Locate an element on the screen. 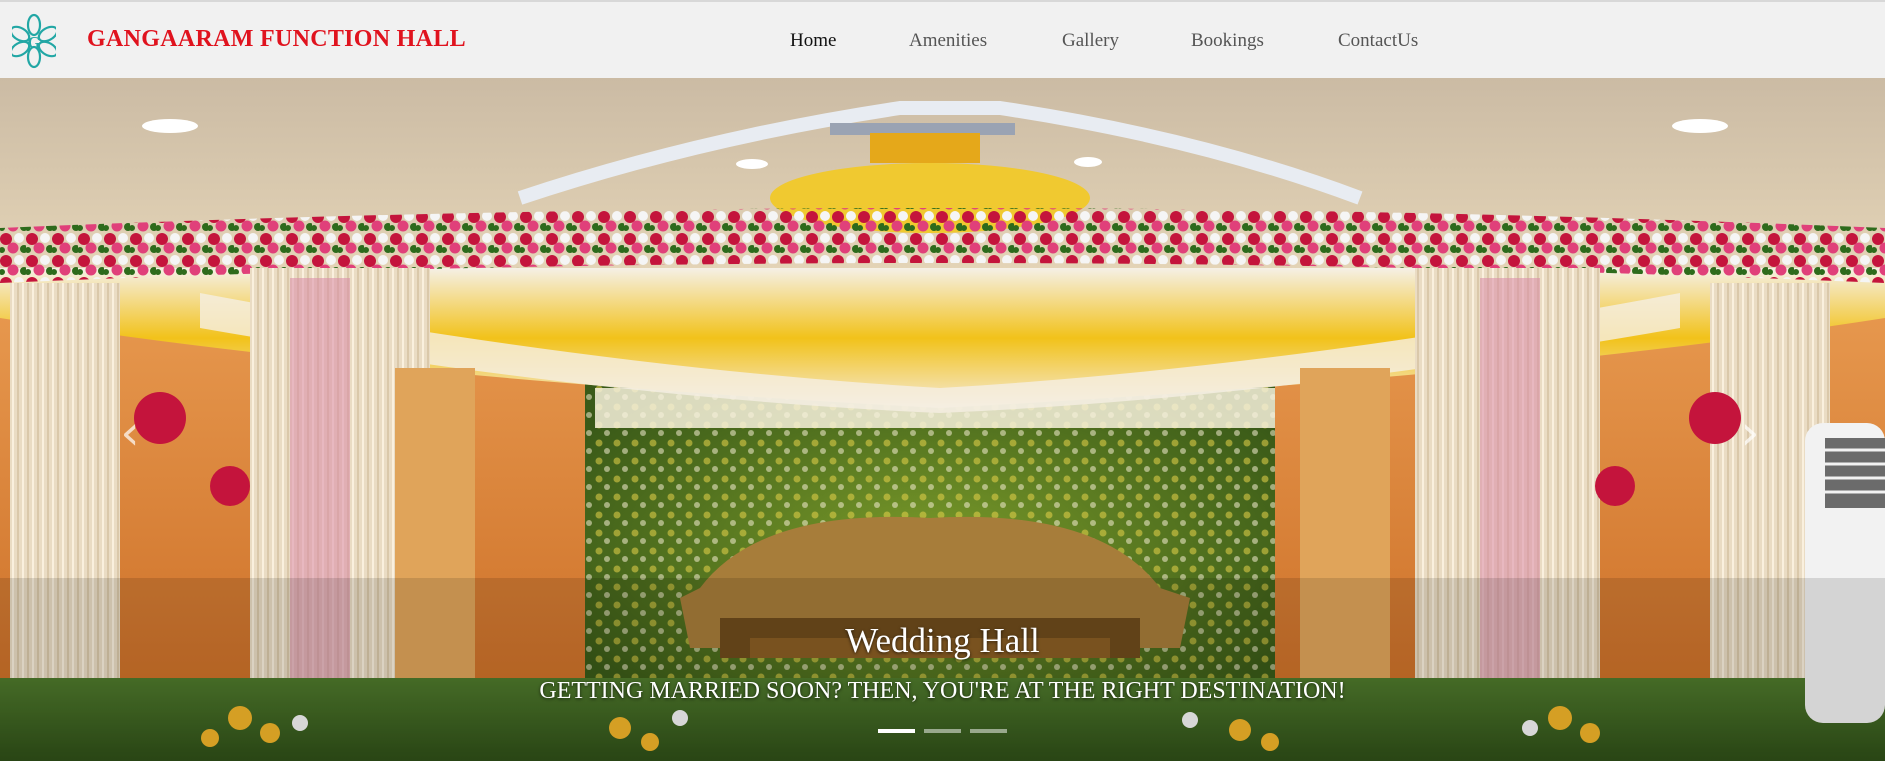  chevron-left-icon: ‹ is located at coordinates (130, 433).